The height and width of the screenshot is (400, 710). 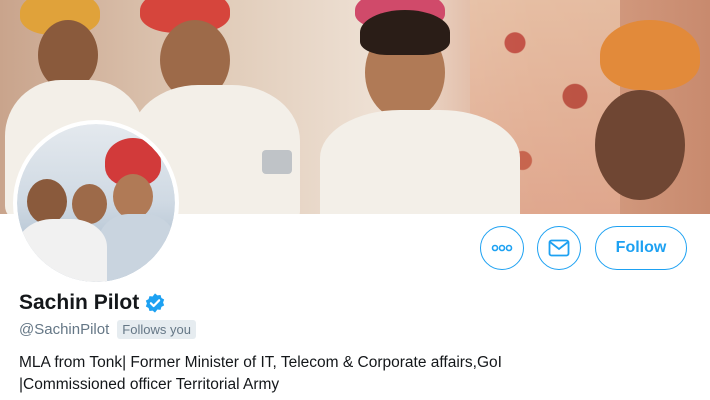 I want to click on follow-button: Follow, so click(x=641, y=248).